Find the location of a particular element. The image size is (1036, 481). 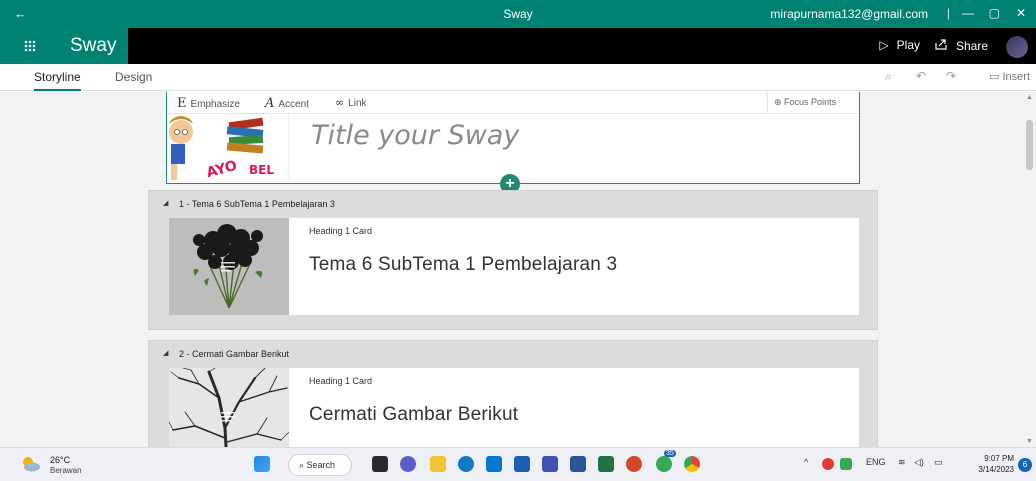

sway-icon is located at coordinates (550, 464).